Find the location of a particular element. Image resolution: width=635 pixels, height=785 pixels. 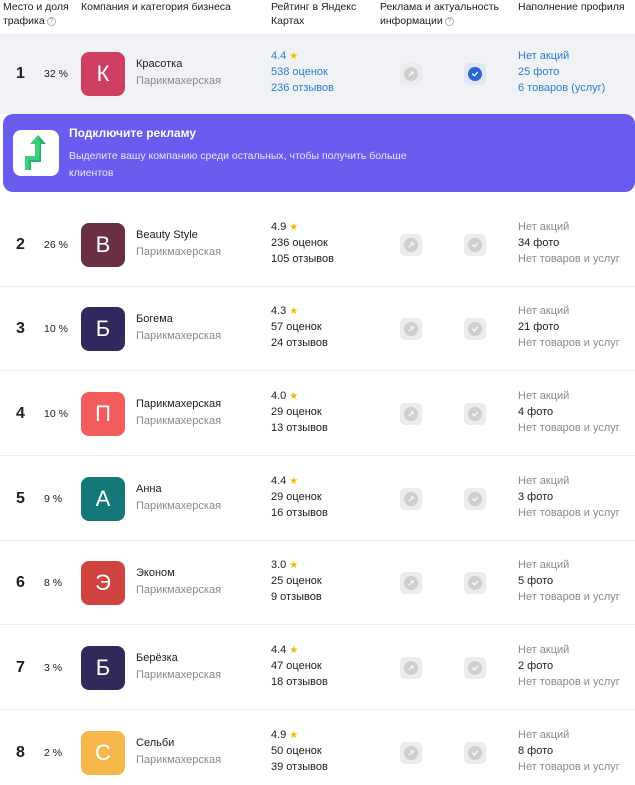

ratings-count: 50 оценок is located at coordinates (296, 751).